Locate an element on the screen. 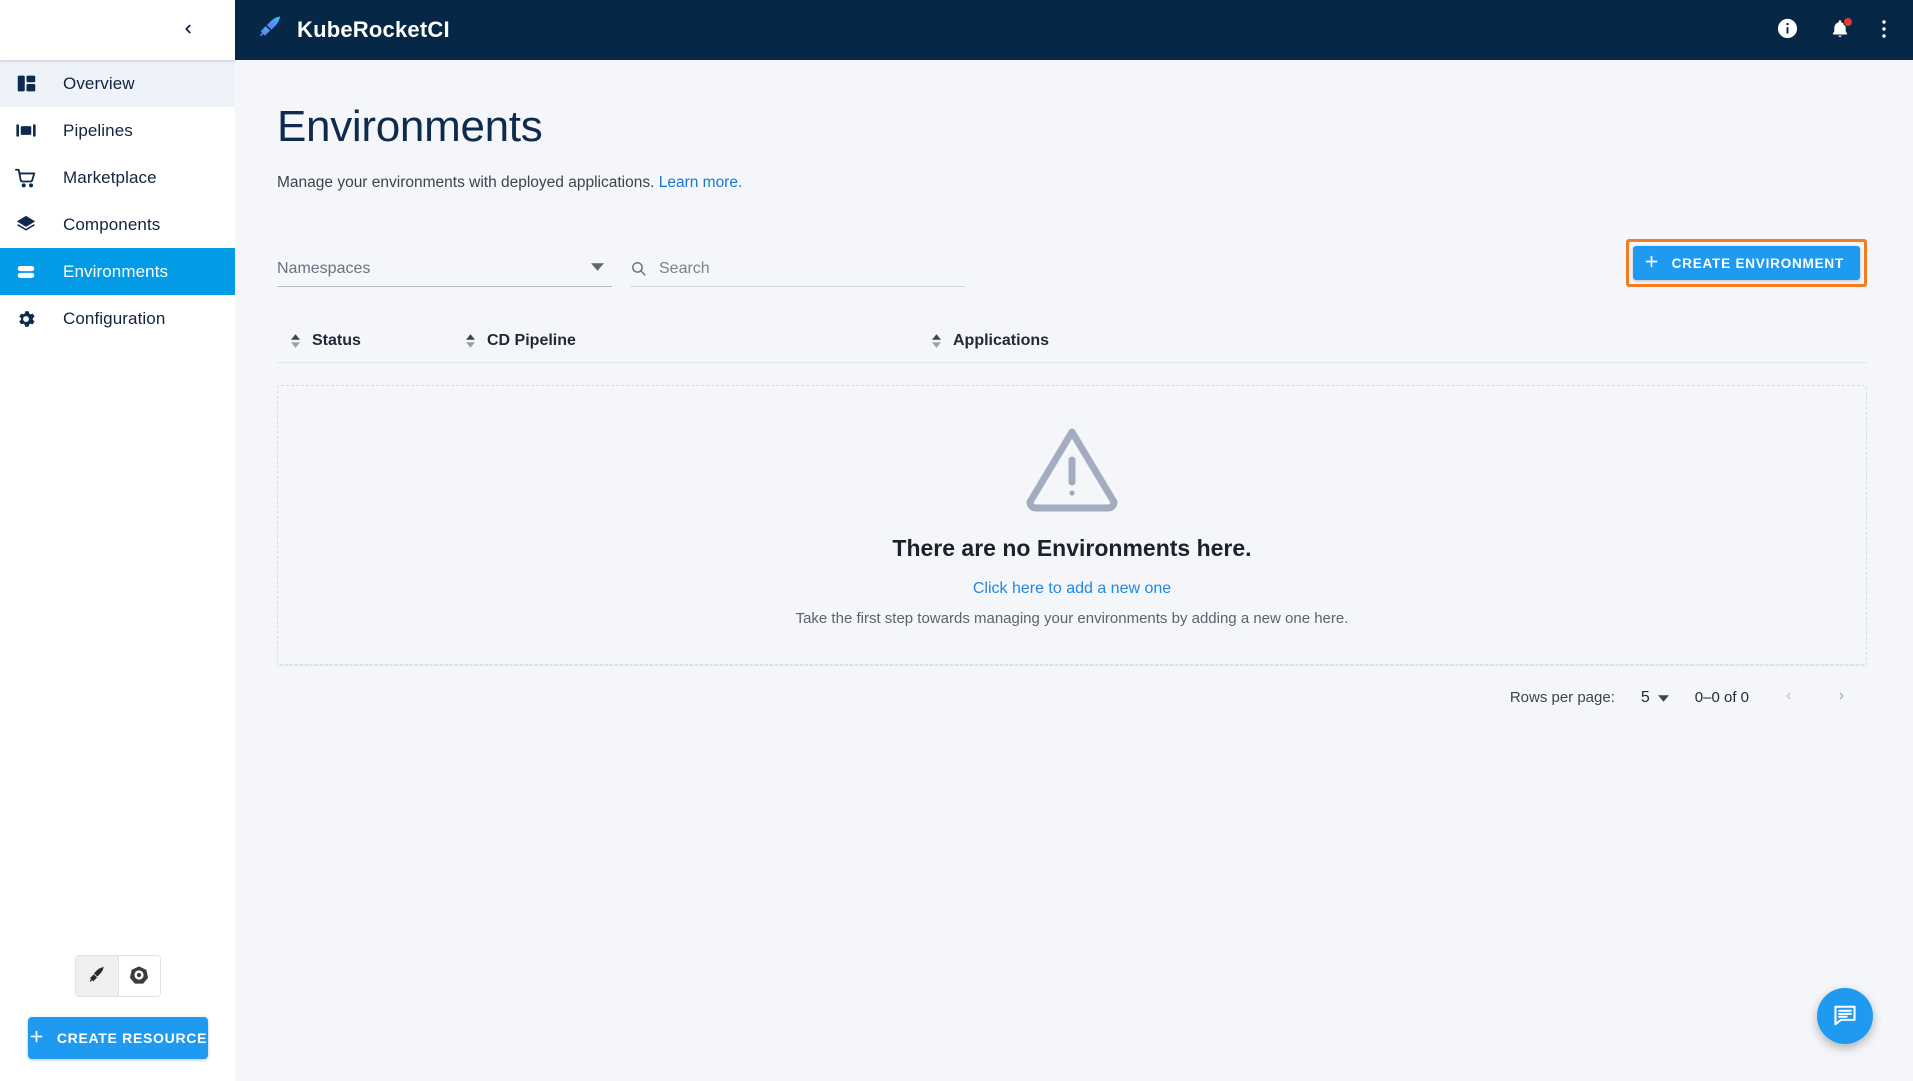 This screenshot has width=1913, height=1081. rows-per-page-label: Rows per page: is located at coordinates (1562, 697).